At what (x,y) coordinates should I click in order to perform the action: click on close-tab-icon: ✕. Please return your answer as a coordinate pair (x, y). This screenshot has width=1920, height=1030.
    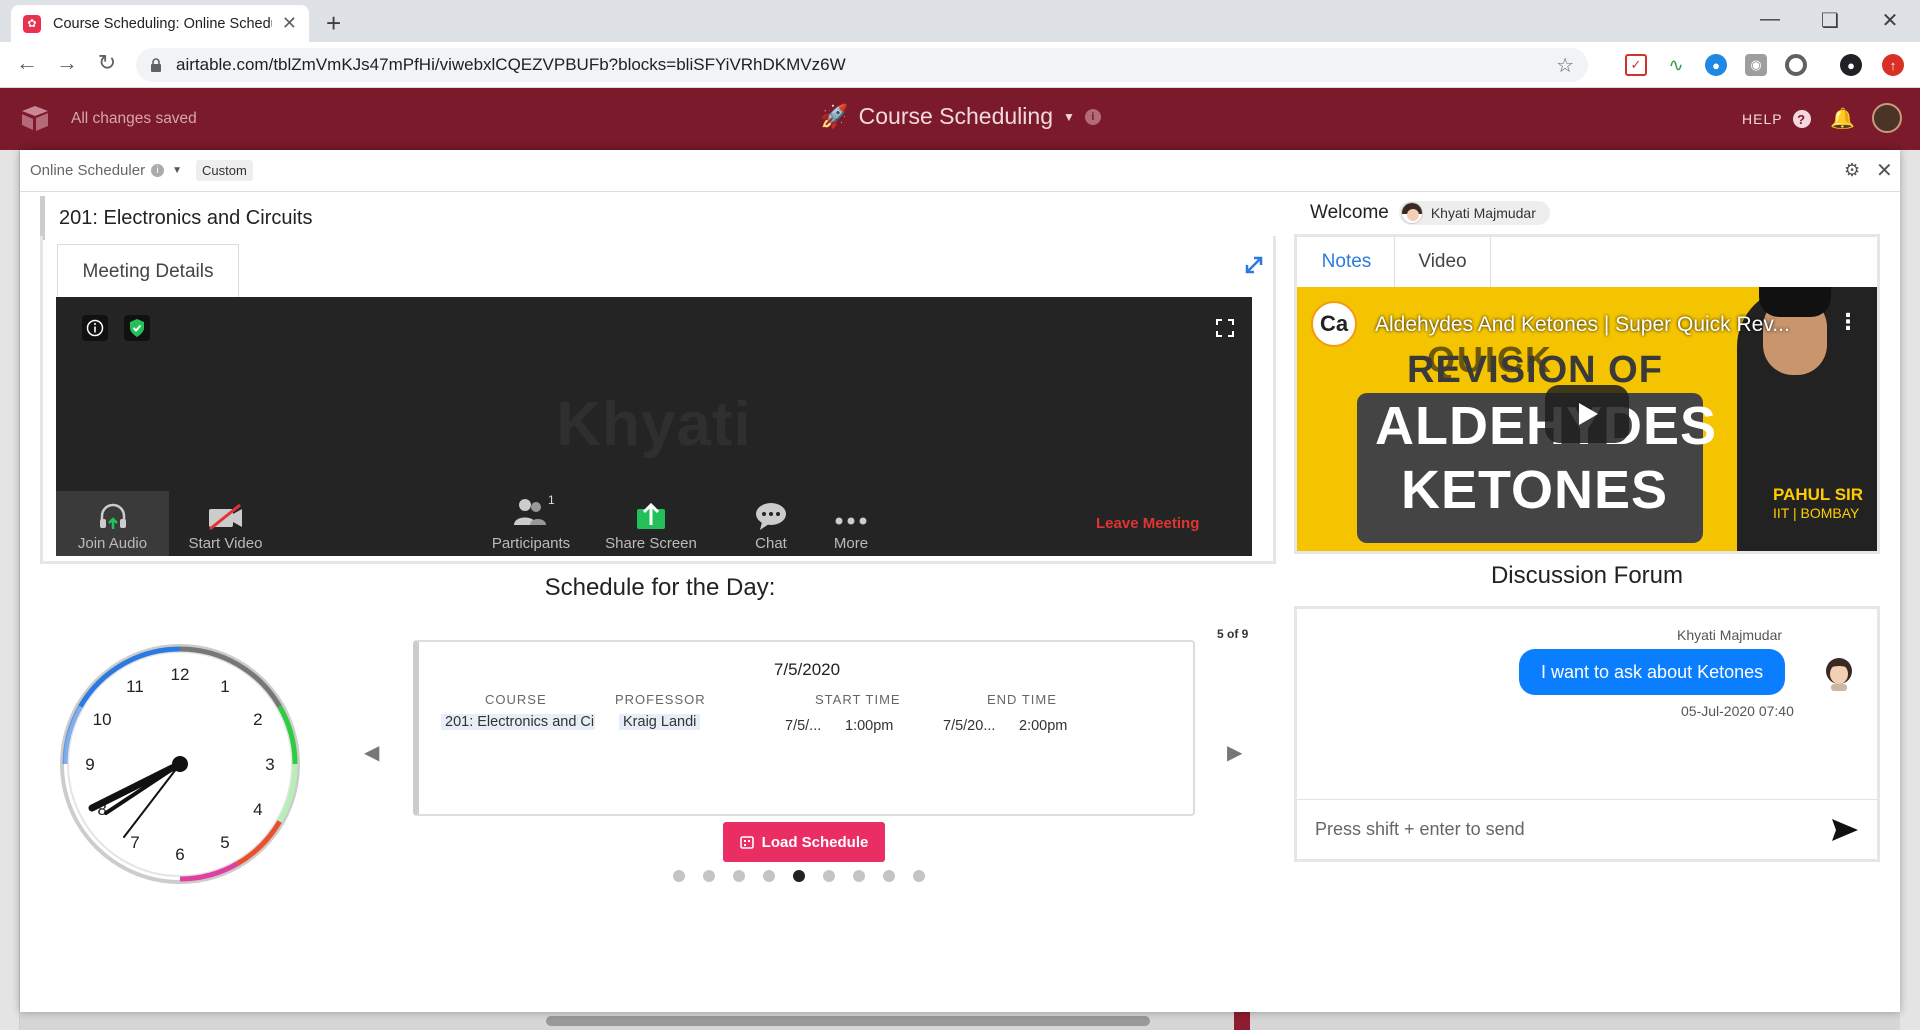
    Looking at the image, I should click on (289, 23).